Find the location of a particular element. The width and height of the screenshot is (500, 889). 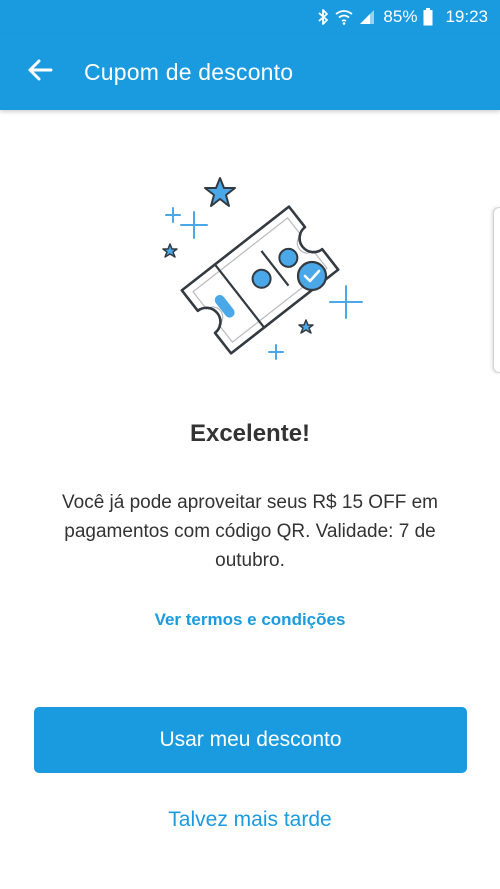

use-discount-button: Usar meu desconto is located at coordinates (250, 740).